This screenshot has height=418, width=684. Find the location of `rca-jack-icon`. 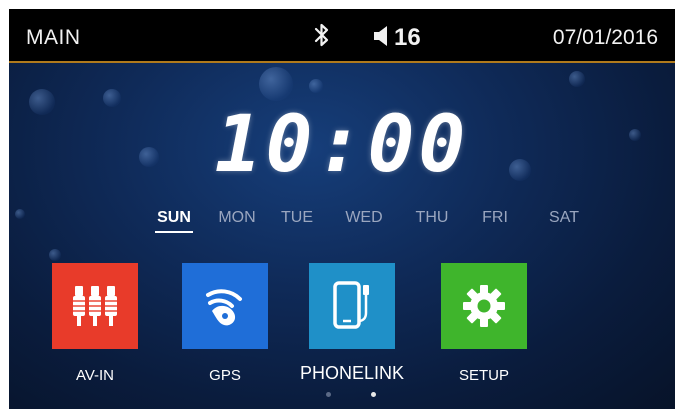

rca-jack-icon is located at coordinates (95, 306).